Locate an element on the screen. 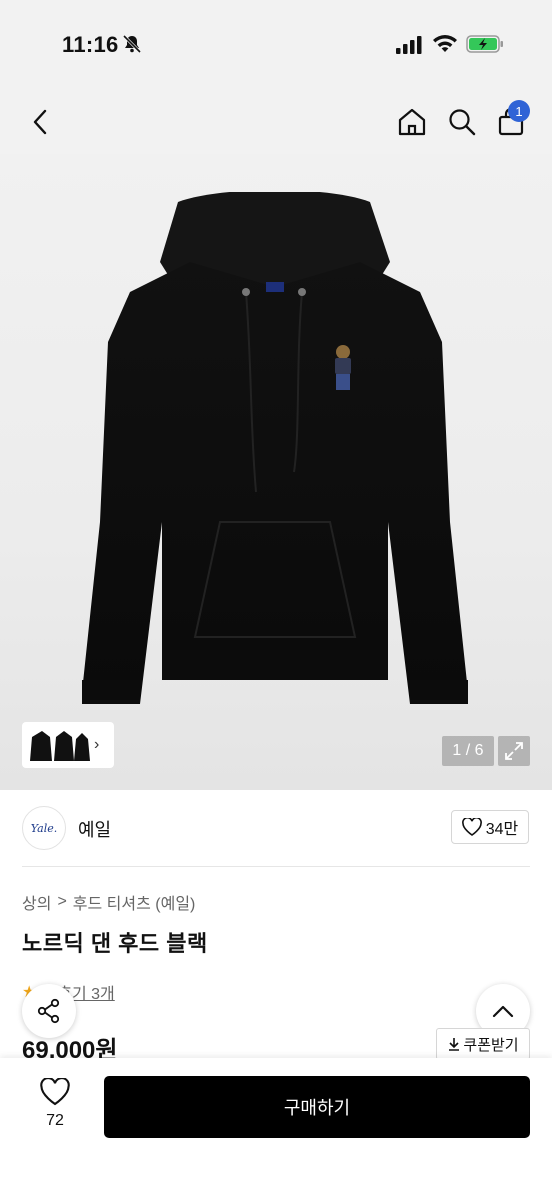 The width and height of the screenshot is (552, 1200). brand-row: Yale. 예일 34만 is located at coordinates (276, 829).